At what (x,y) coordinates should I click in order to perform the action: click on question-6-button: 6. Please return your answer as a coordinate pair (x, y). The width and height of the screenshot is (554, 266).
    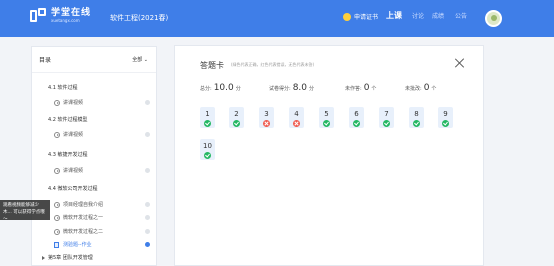
    Looking at the image, I should click on (356, 117).